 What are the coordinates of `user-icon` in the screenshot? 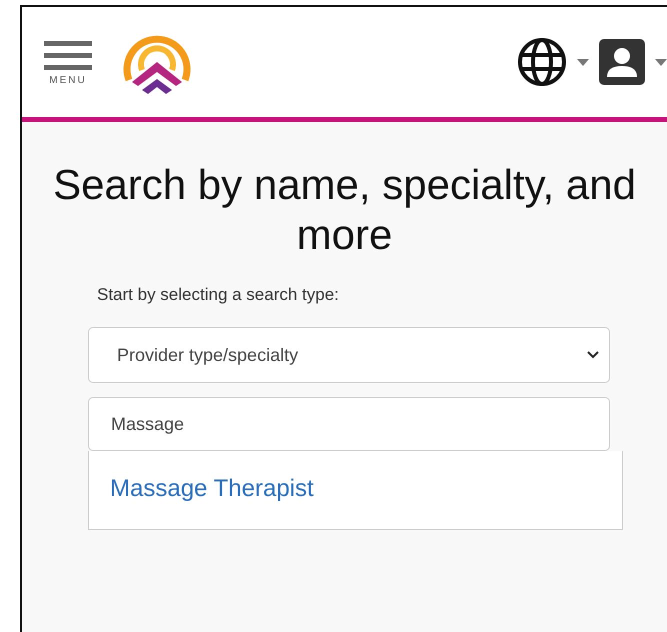 It's located at (622, 62).